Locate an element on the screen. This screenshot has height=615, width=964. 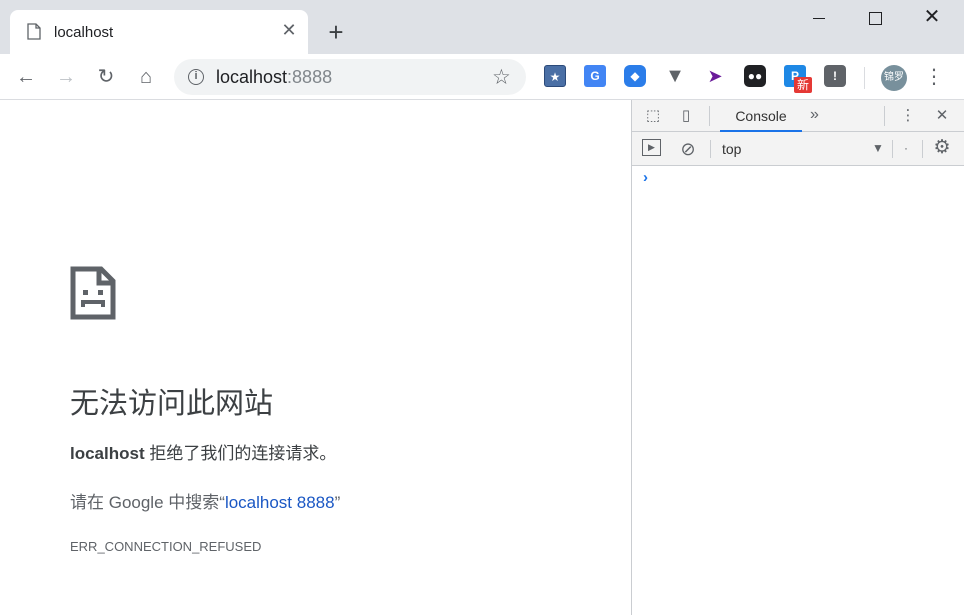
filter-divider is located at coordinates (892, 149).